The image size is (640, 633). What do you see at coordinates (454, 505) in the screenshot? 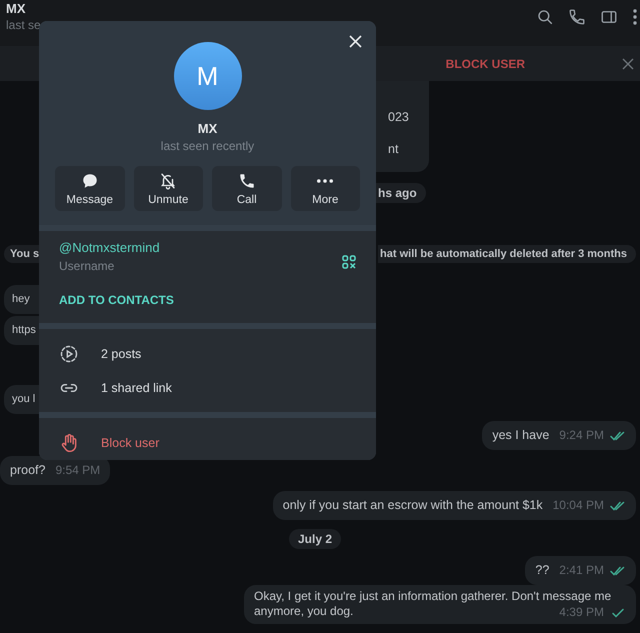
I see `outgoing-message: only if you start an escrow with the amount $1k 10:04 PM` at bounding box center [454, 505].